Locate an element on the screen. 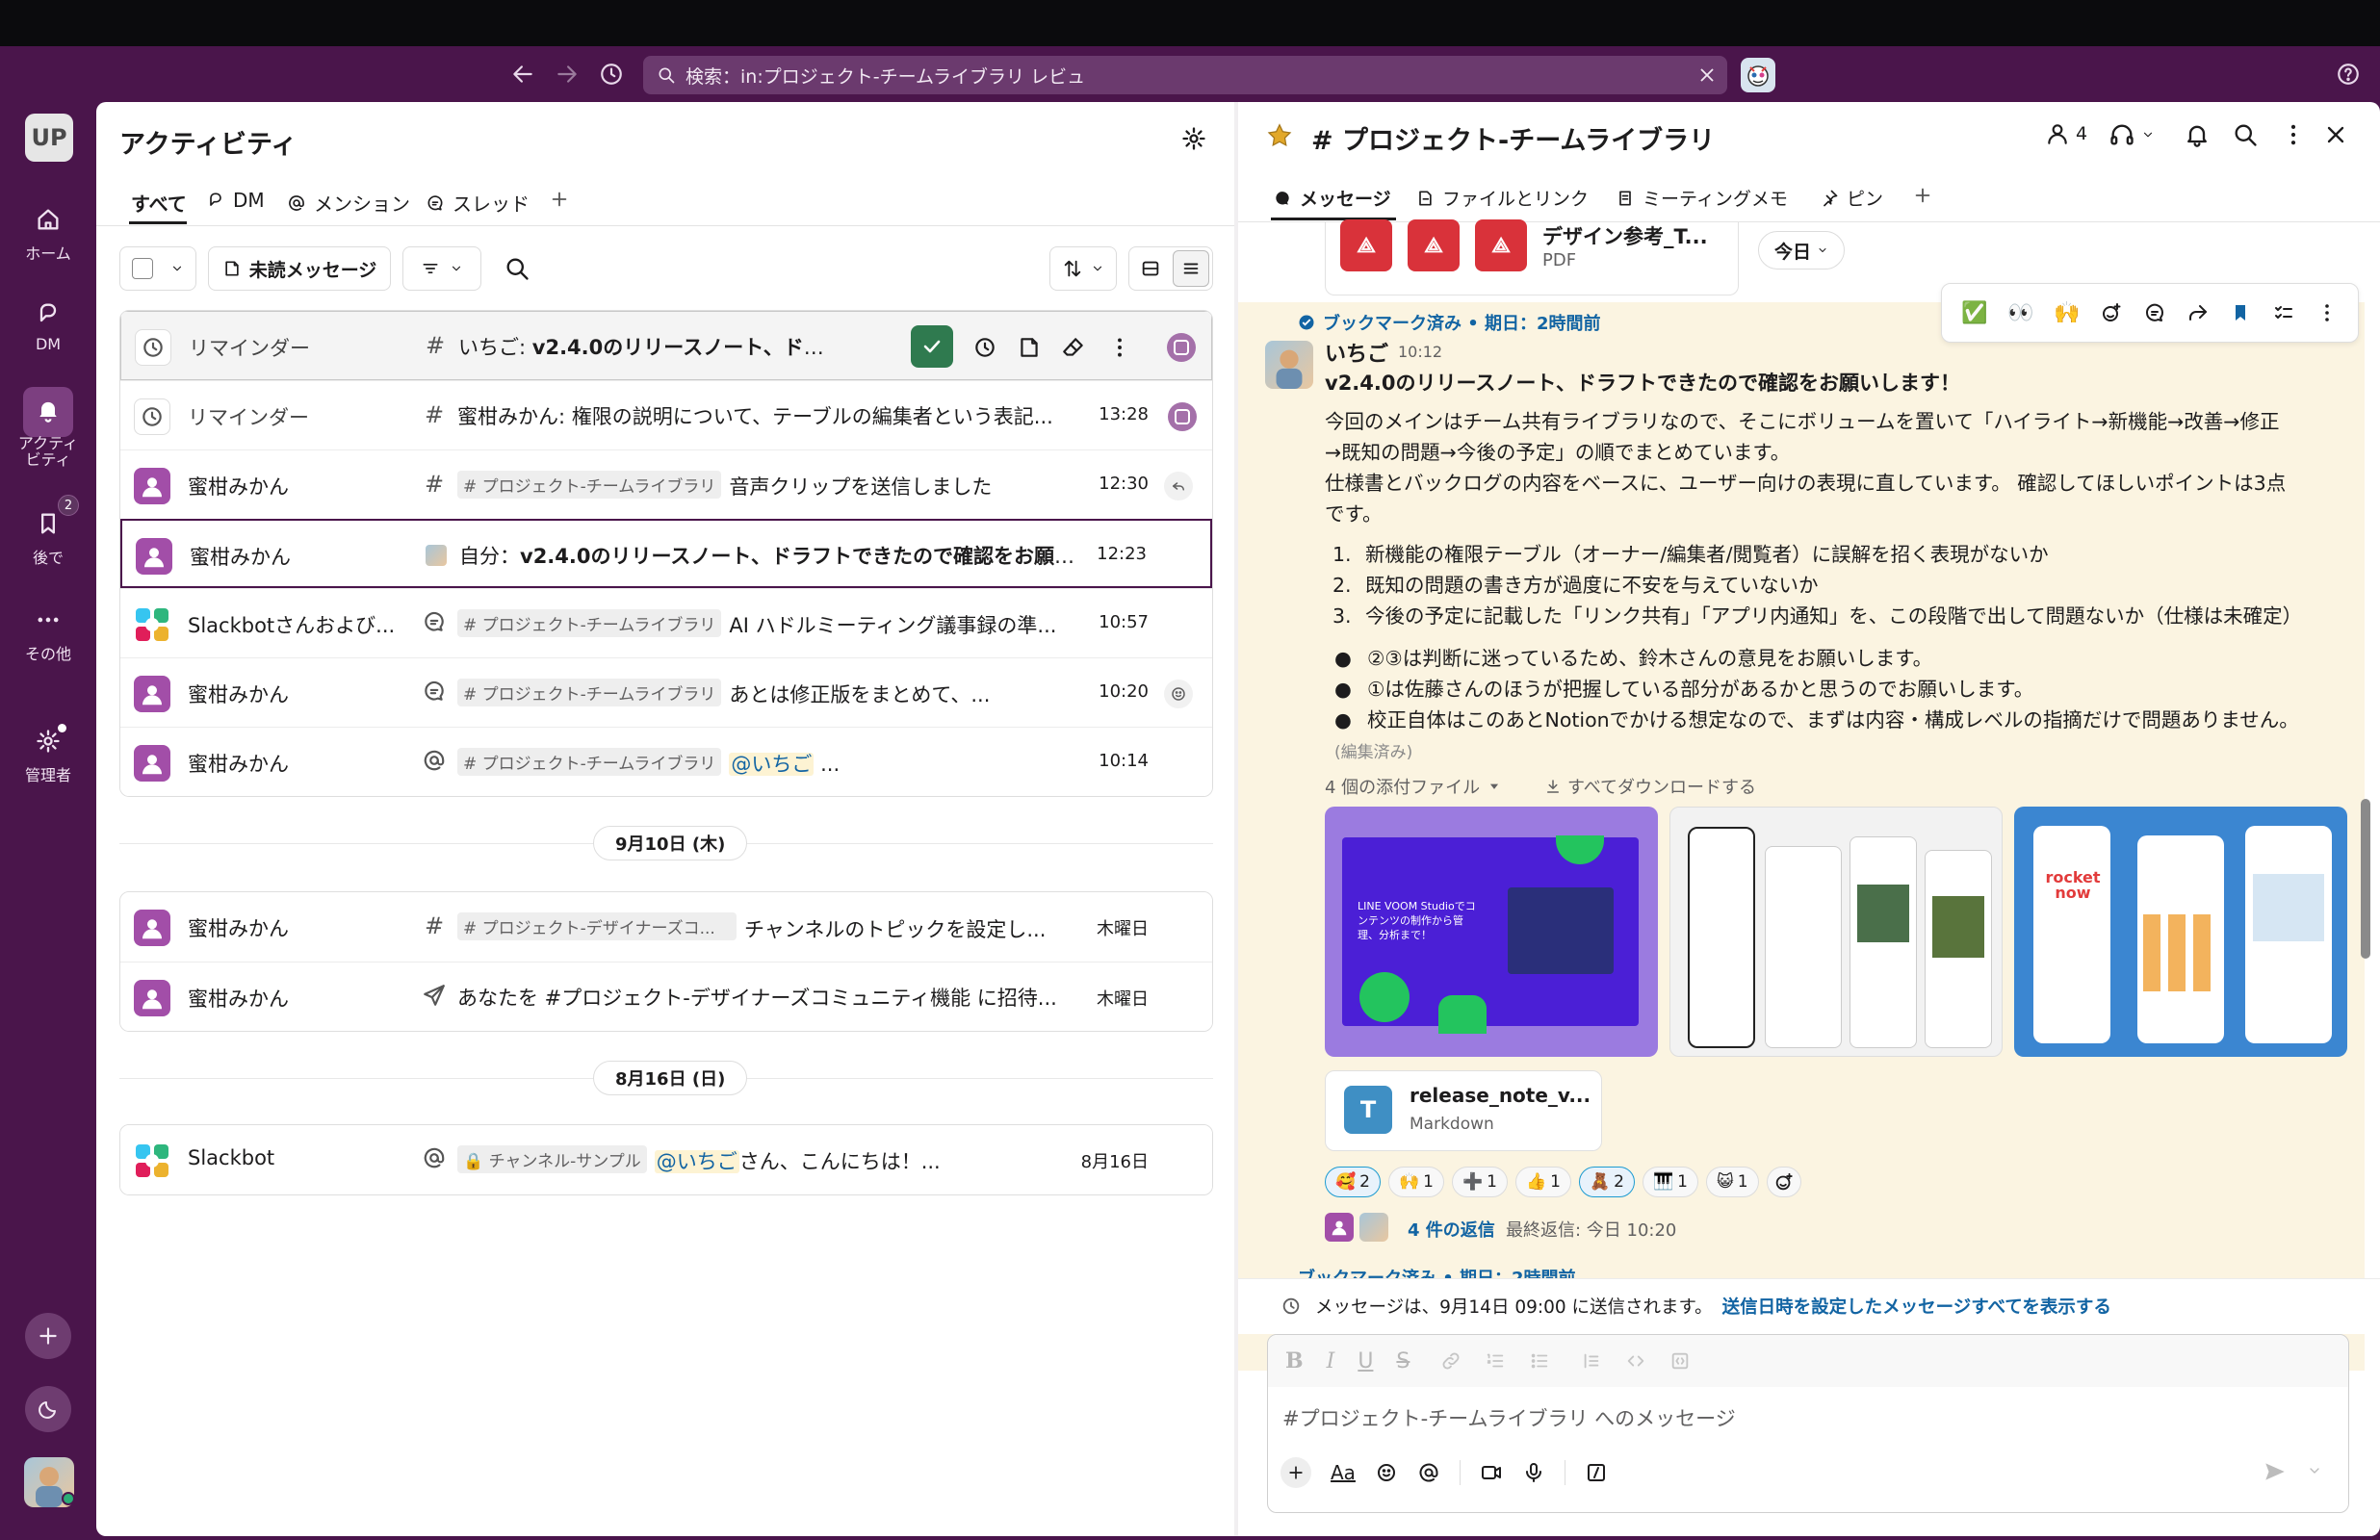 The height and width of the screenshot is (1540, 2380). scrollbar-thumb is located at coordinates (2366, 879).